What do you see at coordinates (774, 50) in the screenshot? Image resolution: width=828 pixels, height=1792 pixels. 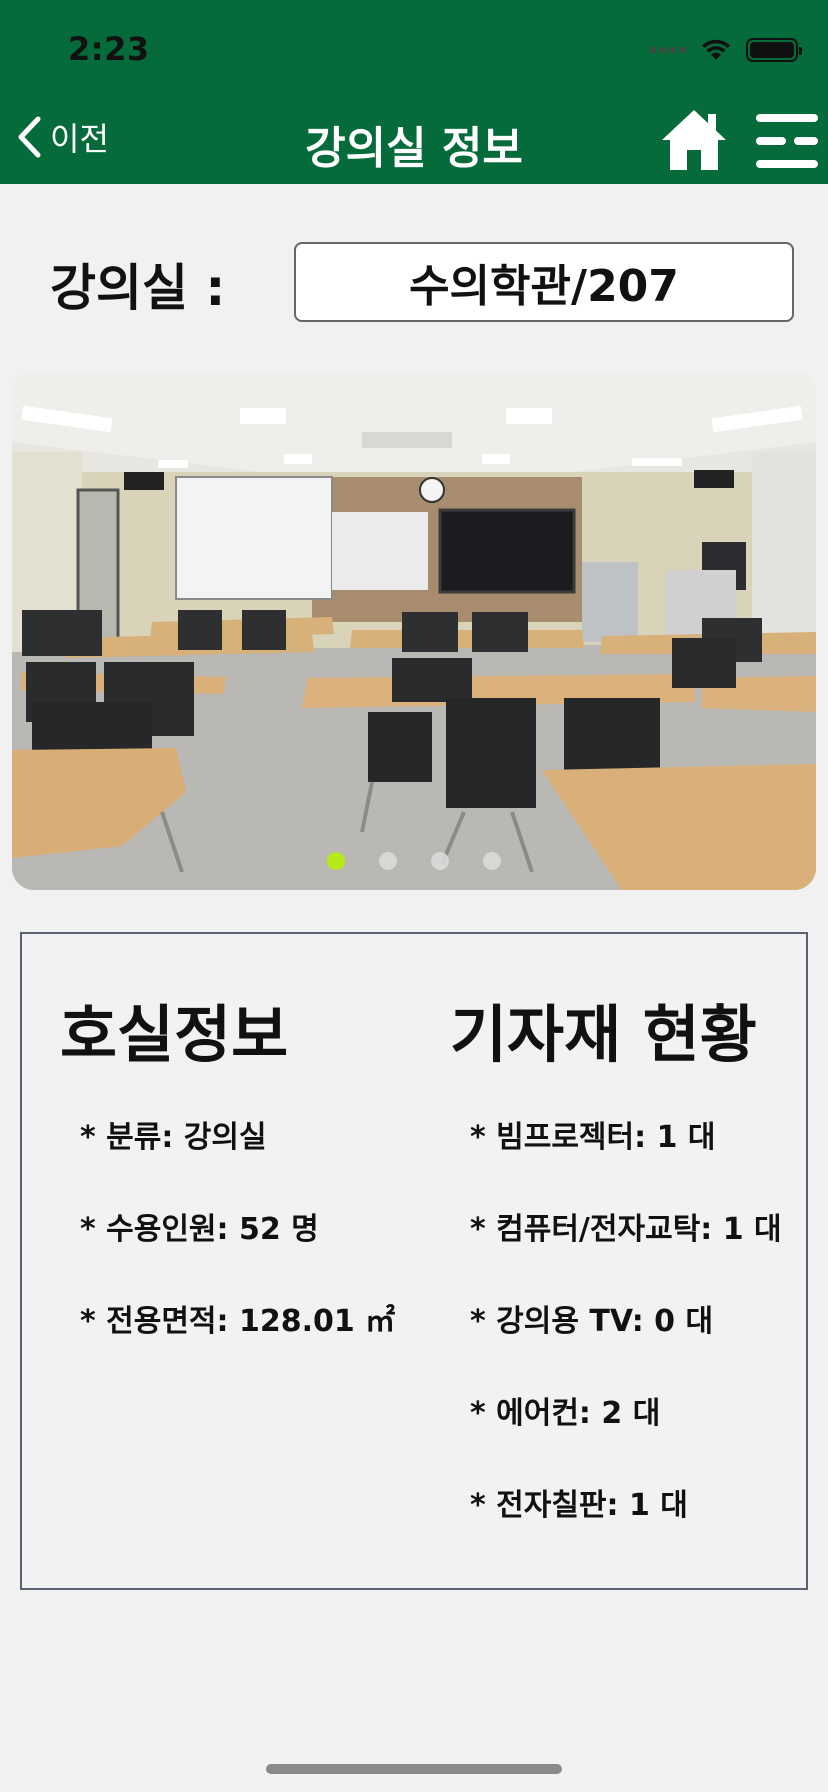 I see `battery-icon` at bounding box center [774, 50].